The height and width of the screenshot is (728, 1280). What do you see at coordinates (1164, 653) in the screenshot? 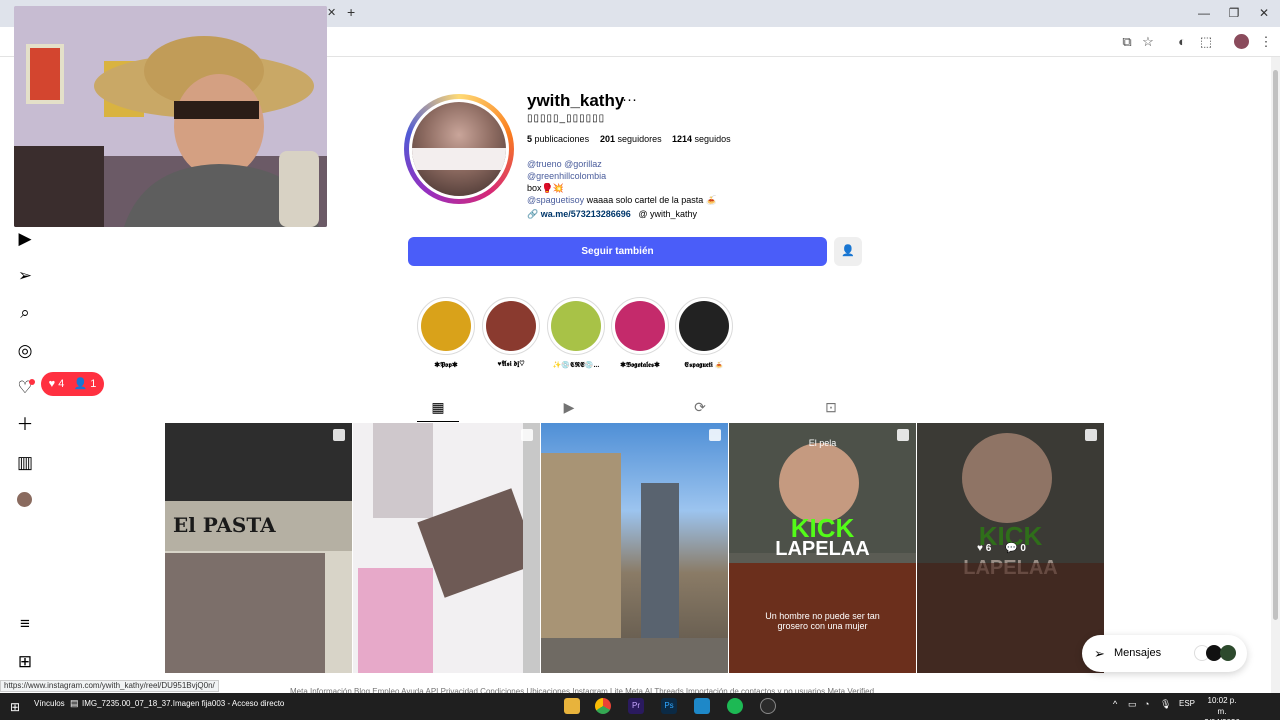
I see `messages-button: ➢ Mensajes` at bounding box center [1164, 653].